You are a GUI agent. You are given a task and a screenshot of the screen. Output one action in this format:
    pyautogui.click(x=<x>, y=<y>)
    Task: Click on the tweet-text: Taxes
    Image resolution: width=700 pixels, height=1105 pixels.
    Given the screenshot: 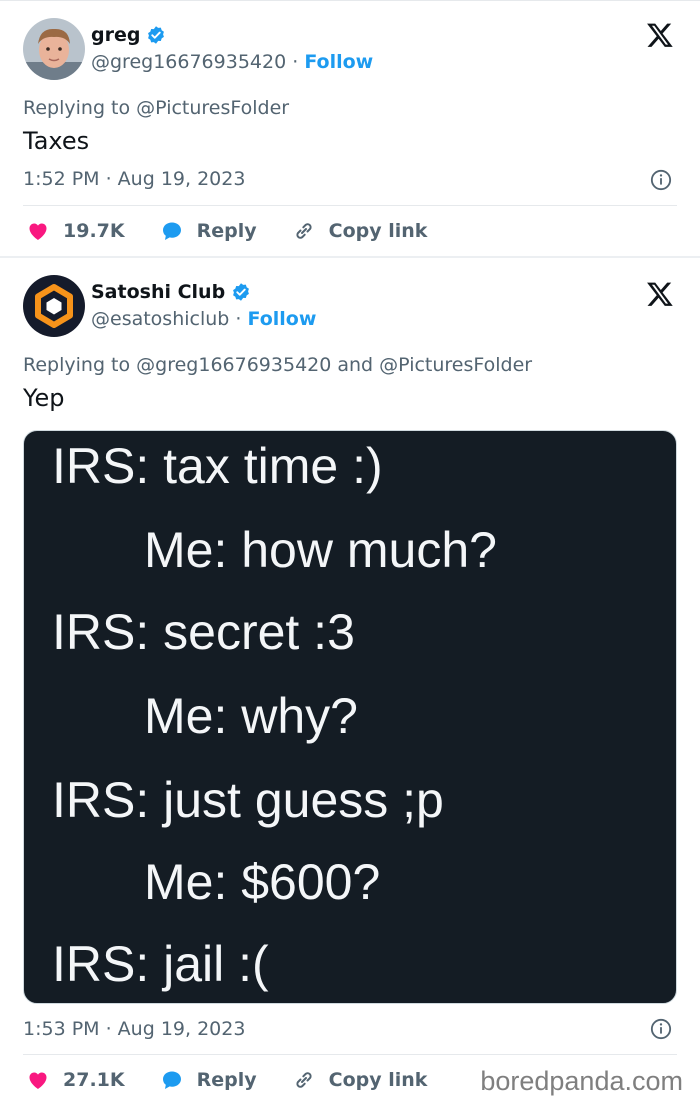 What is the action you would take?
    pyautogui.click(x=56, y=141)
    